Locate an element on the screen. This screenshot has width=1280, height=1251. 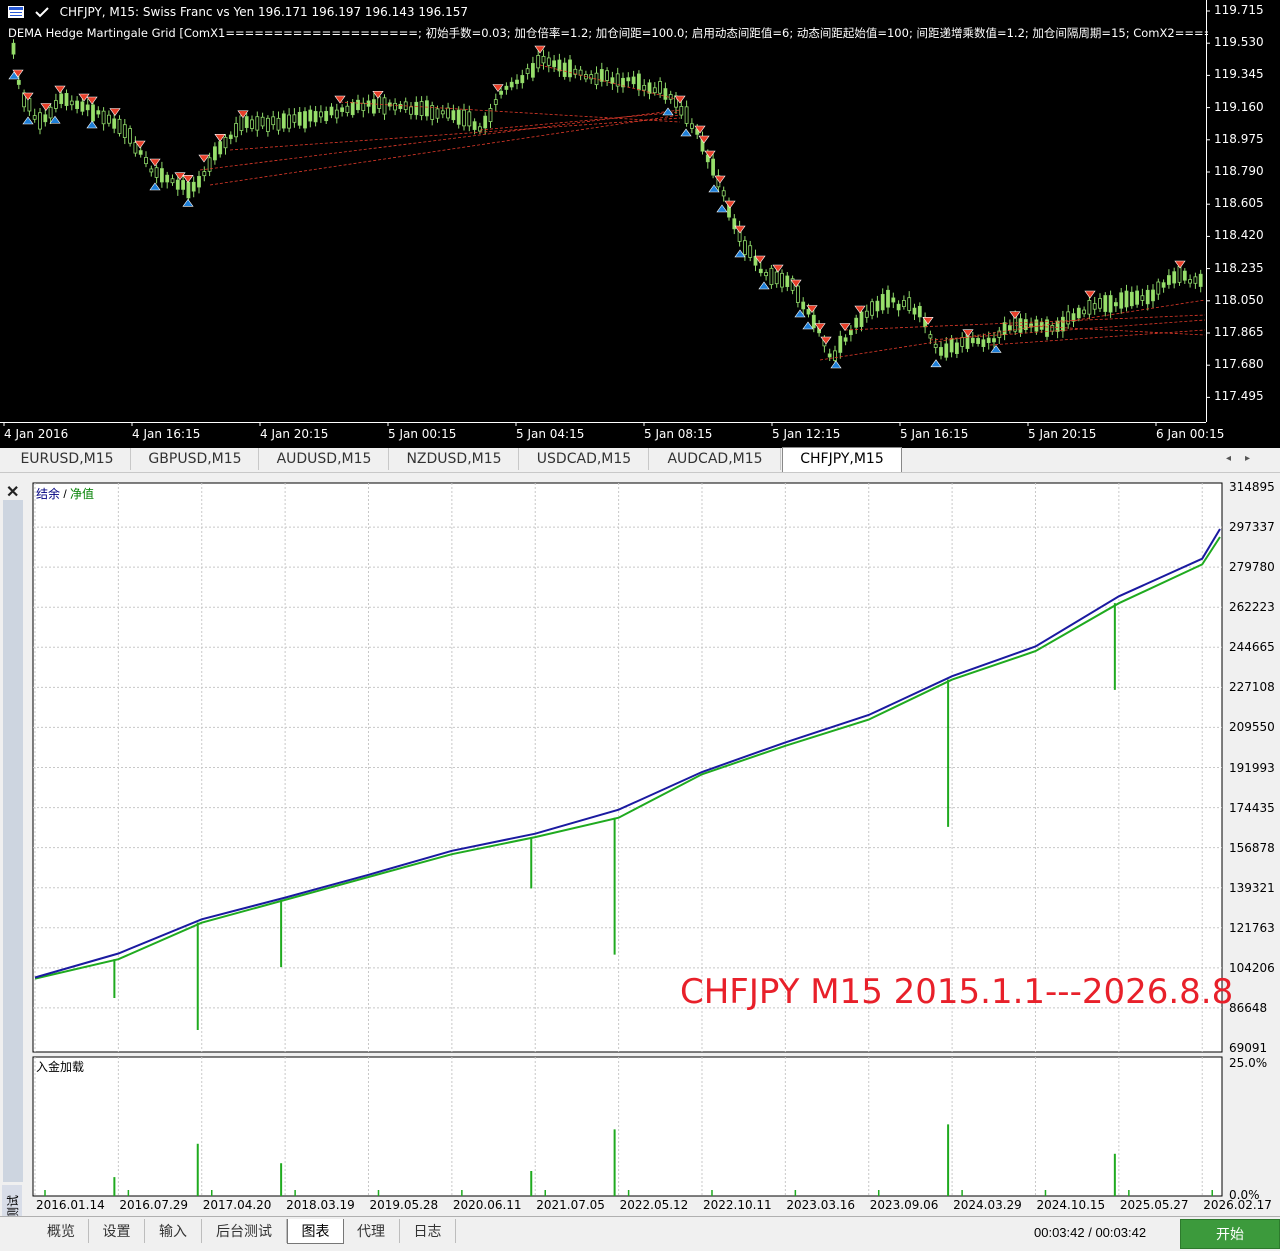
y-tick-label: 86648 is located at coordinates (1248, 1007).